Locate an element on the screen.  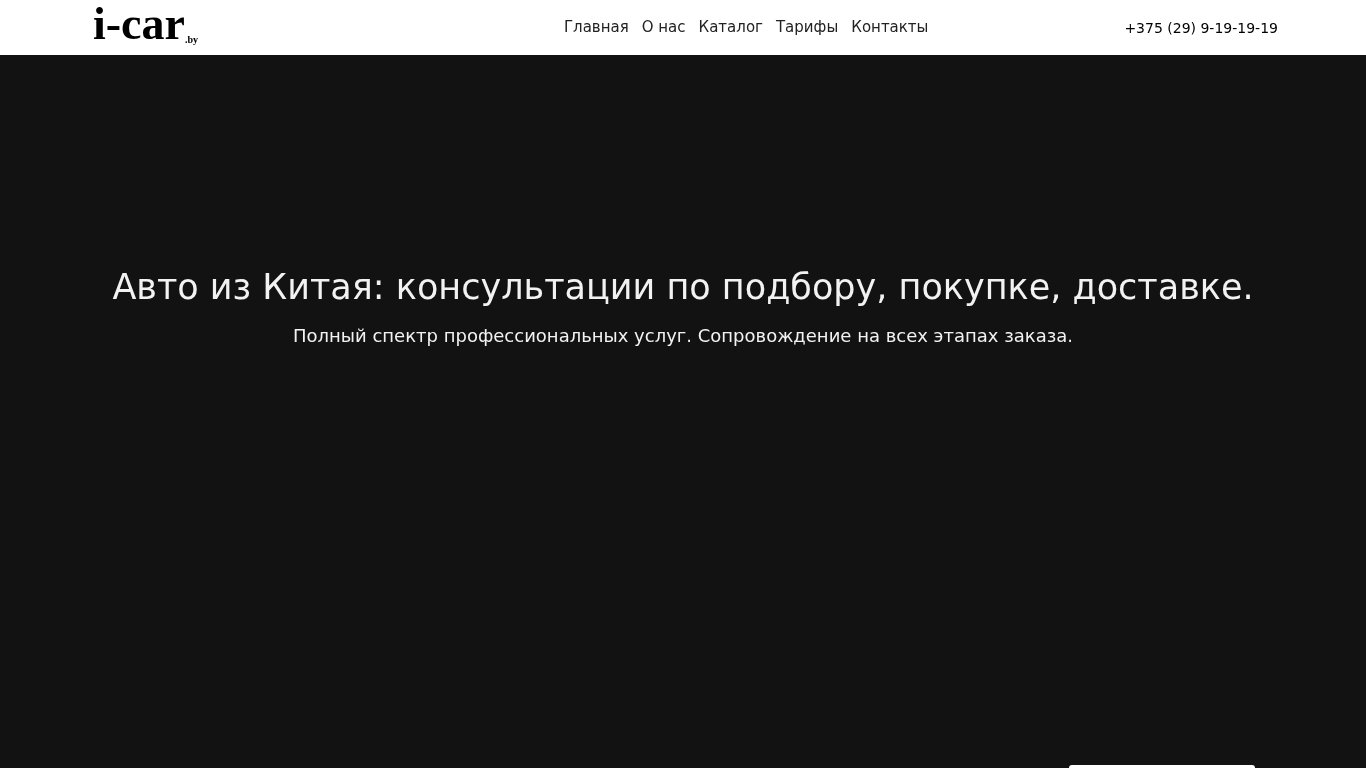
nav-link: Главная is located at coordinates (596, 27).